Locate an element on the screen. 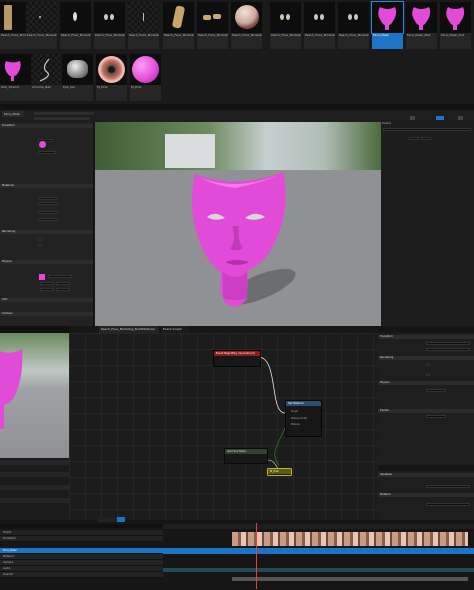 This screenshot has width=474, height=590. sequencer-play-button is located at coordinates (121, 519).